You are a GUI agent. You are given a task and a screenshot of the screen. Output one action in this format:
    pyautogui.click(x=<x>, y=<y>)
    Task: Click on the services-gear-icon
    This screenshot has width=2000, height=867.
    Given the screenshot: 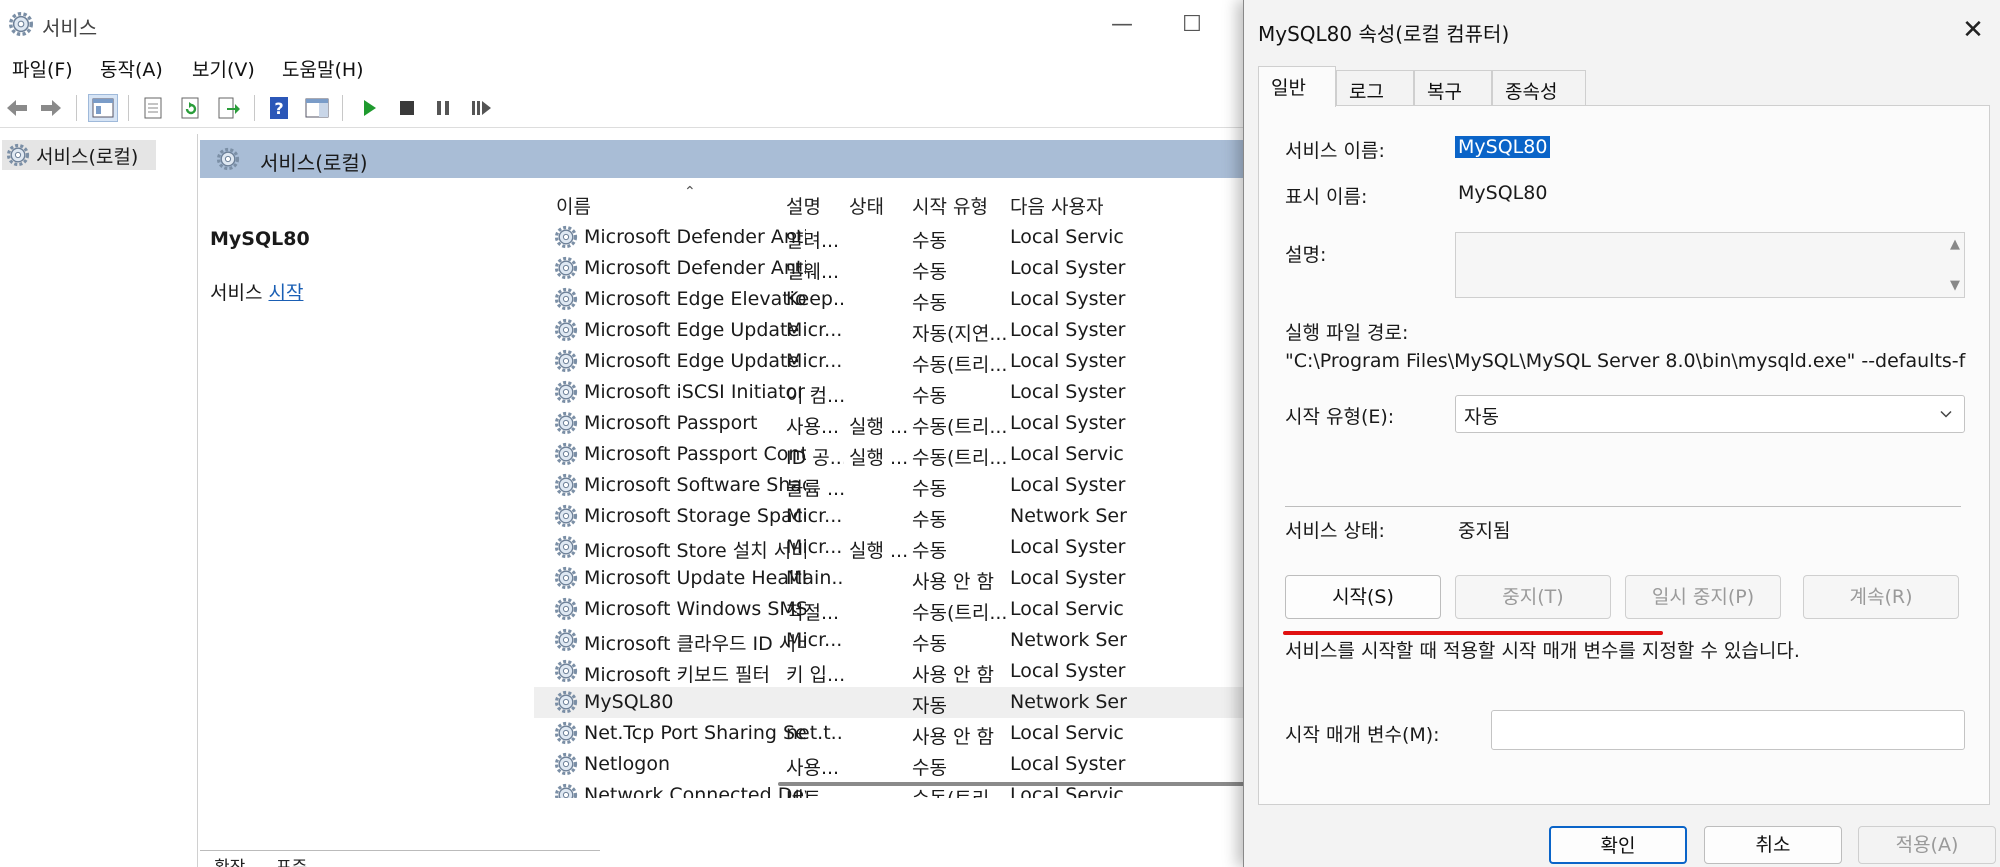 What is the action you would take?
    pyautogui.click(x=21, y=24)
    